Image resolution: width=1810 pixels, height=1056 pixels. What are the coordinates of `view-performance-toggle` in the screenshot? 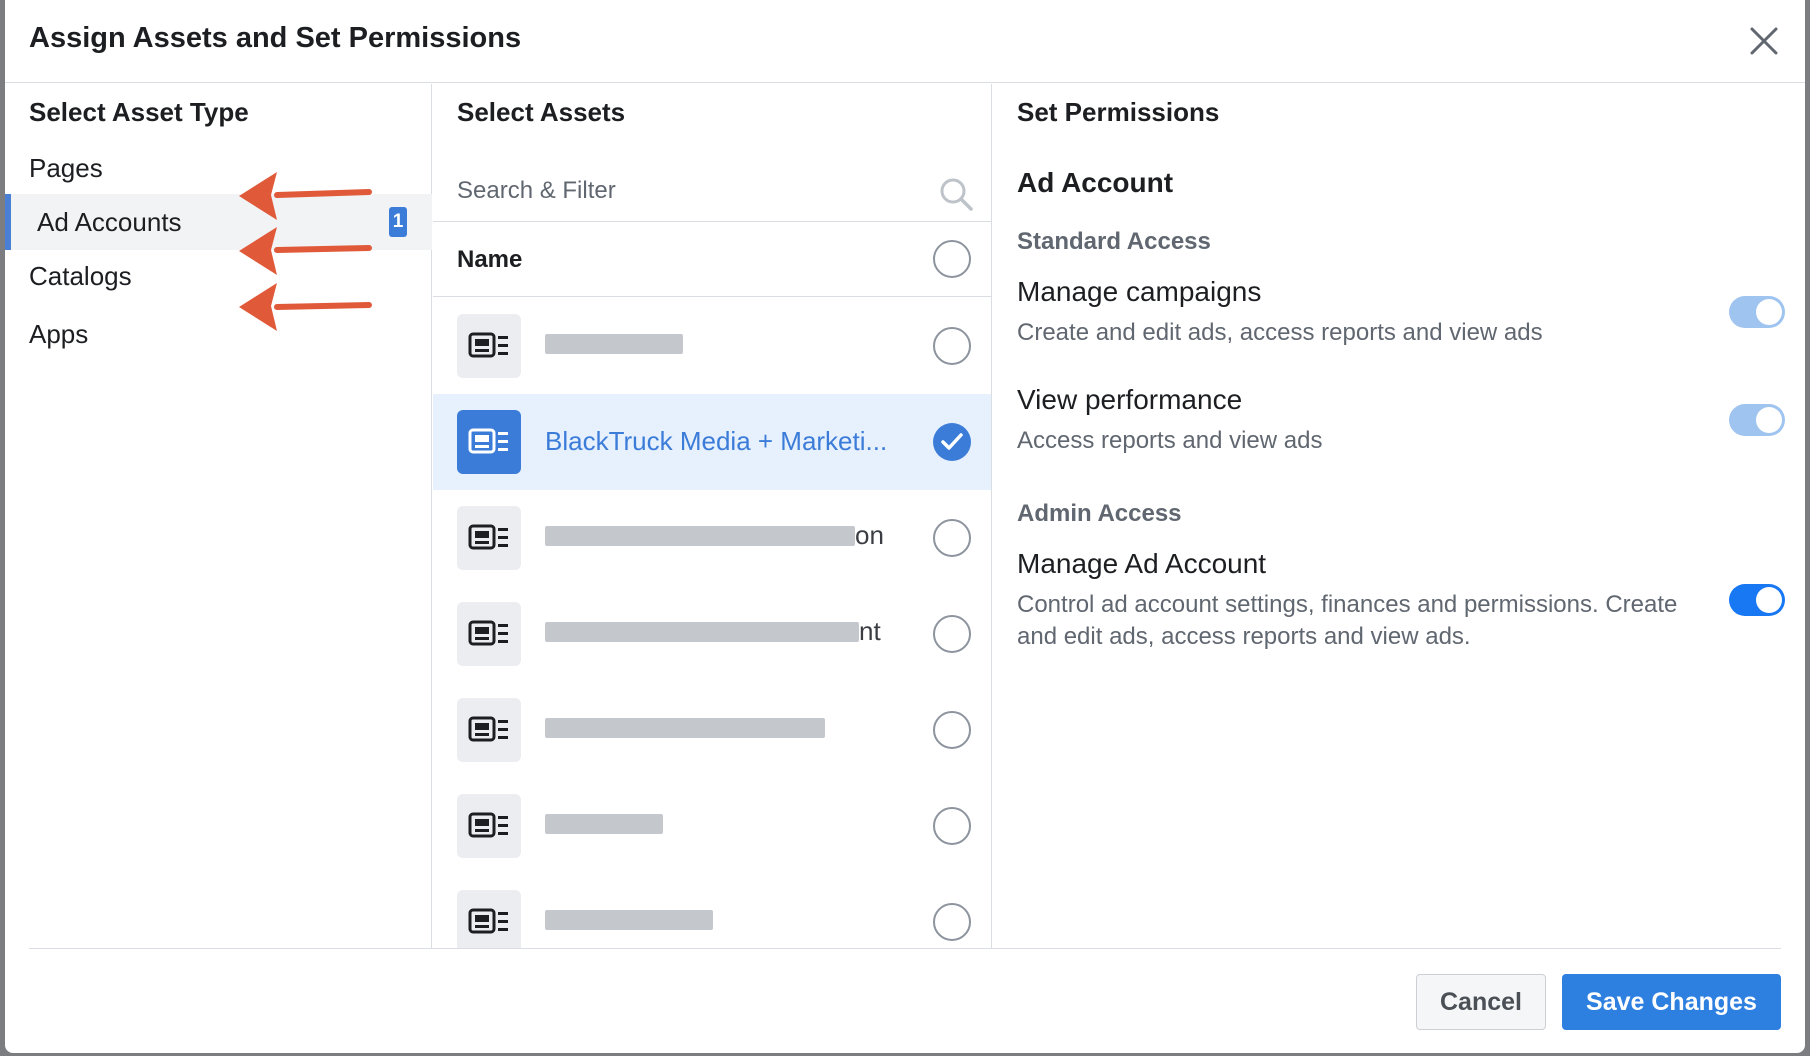 It's located at (1757, 420).